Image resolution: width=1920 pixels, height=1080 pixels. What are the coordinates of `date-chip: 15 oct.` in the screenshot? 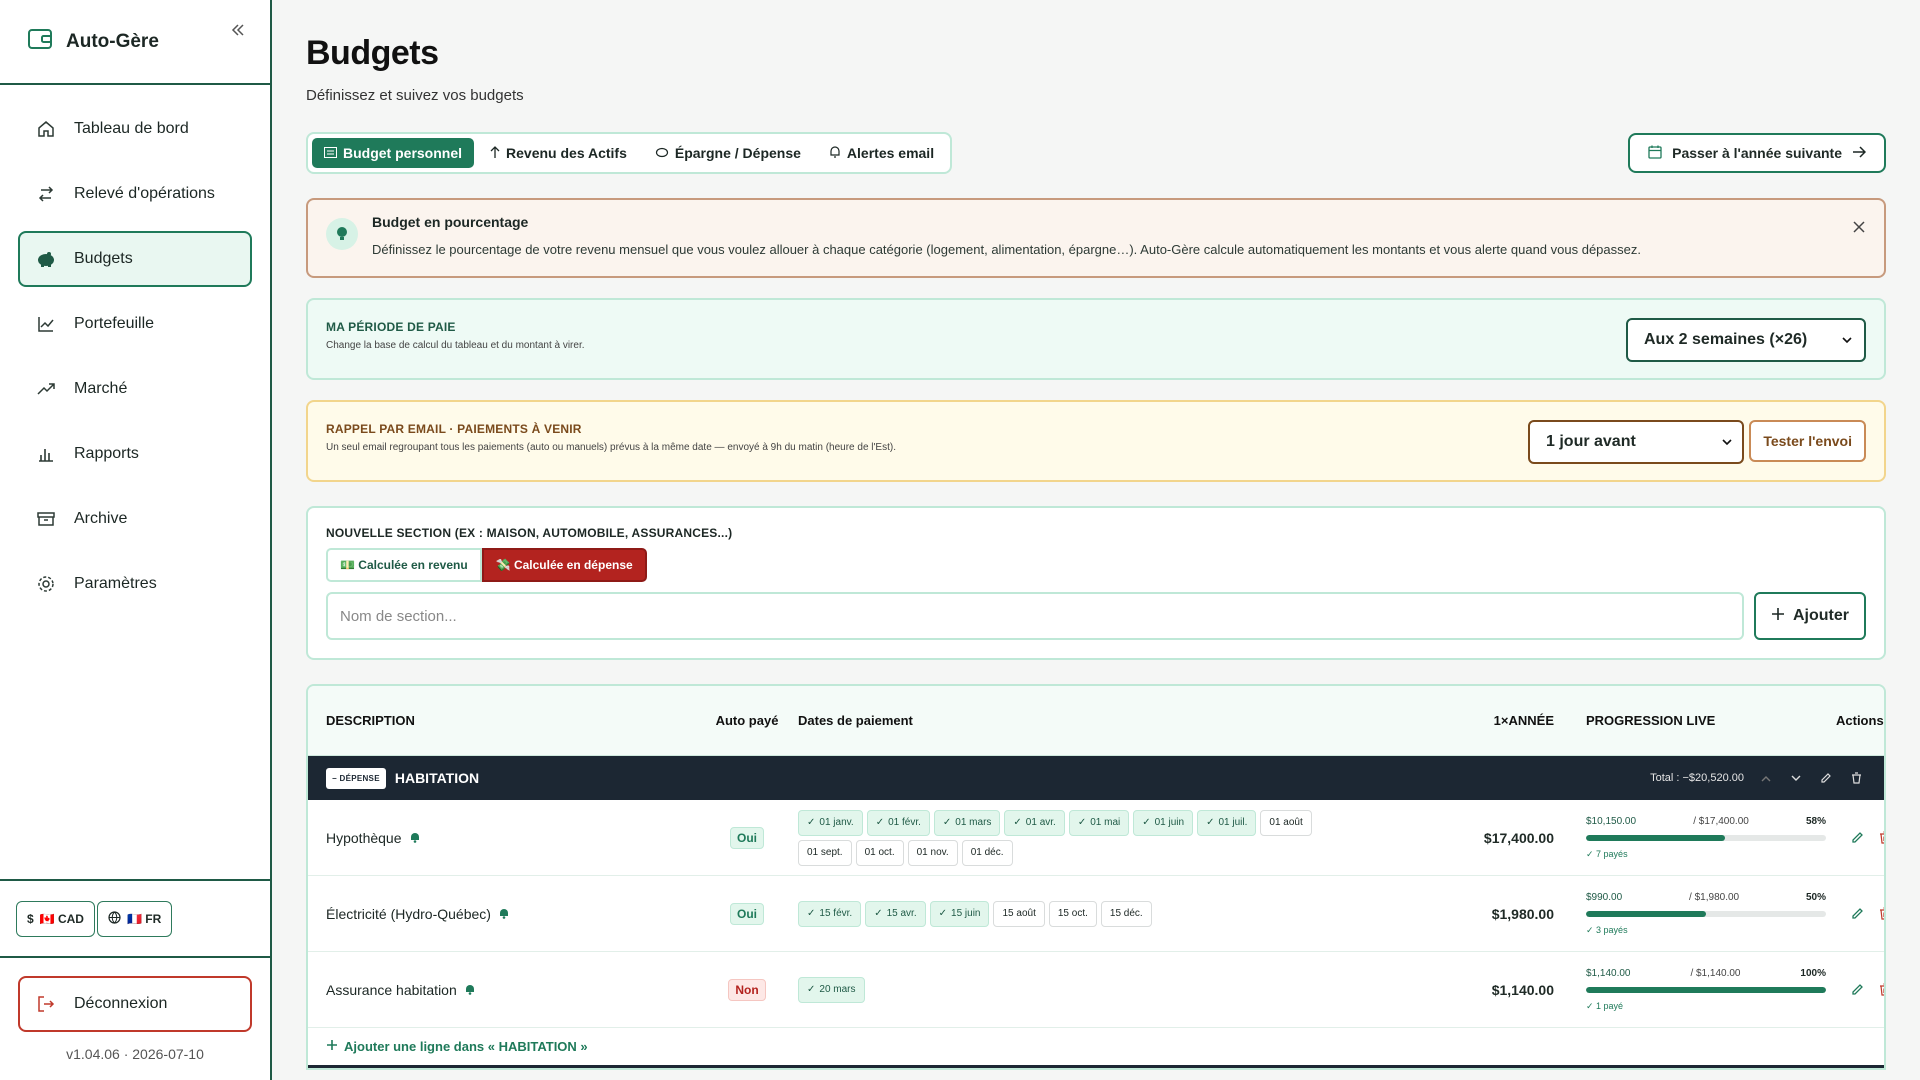 It's located at (1072, 913).